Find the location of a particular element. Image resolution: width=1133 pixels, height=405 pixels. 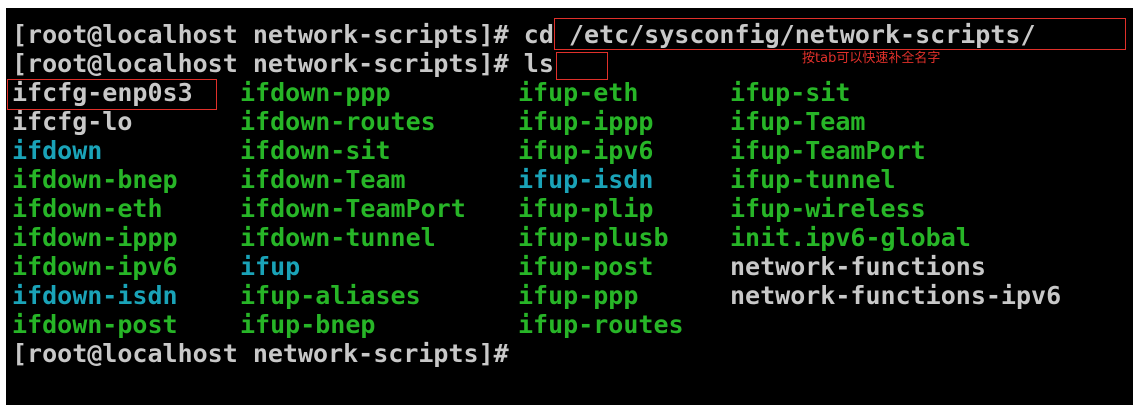

command-ls: ls is located at coordinates (538, 63).